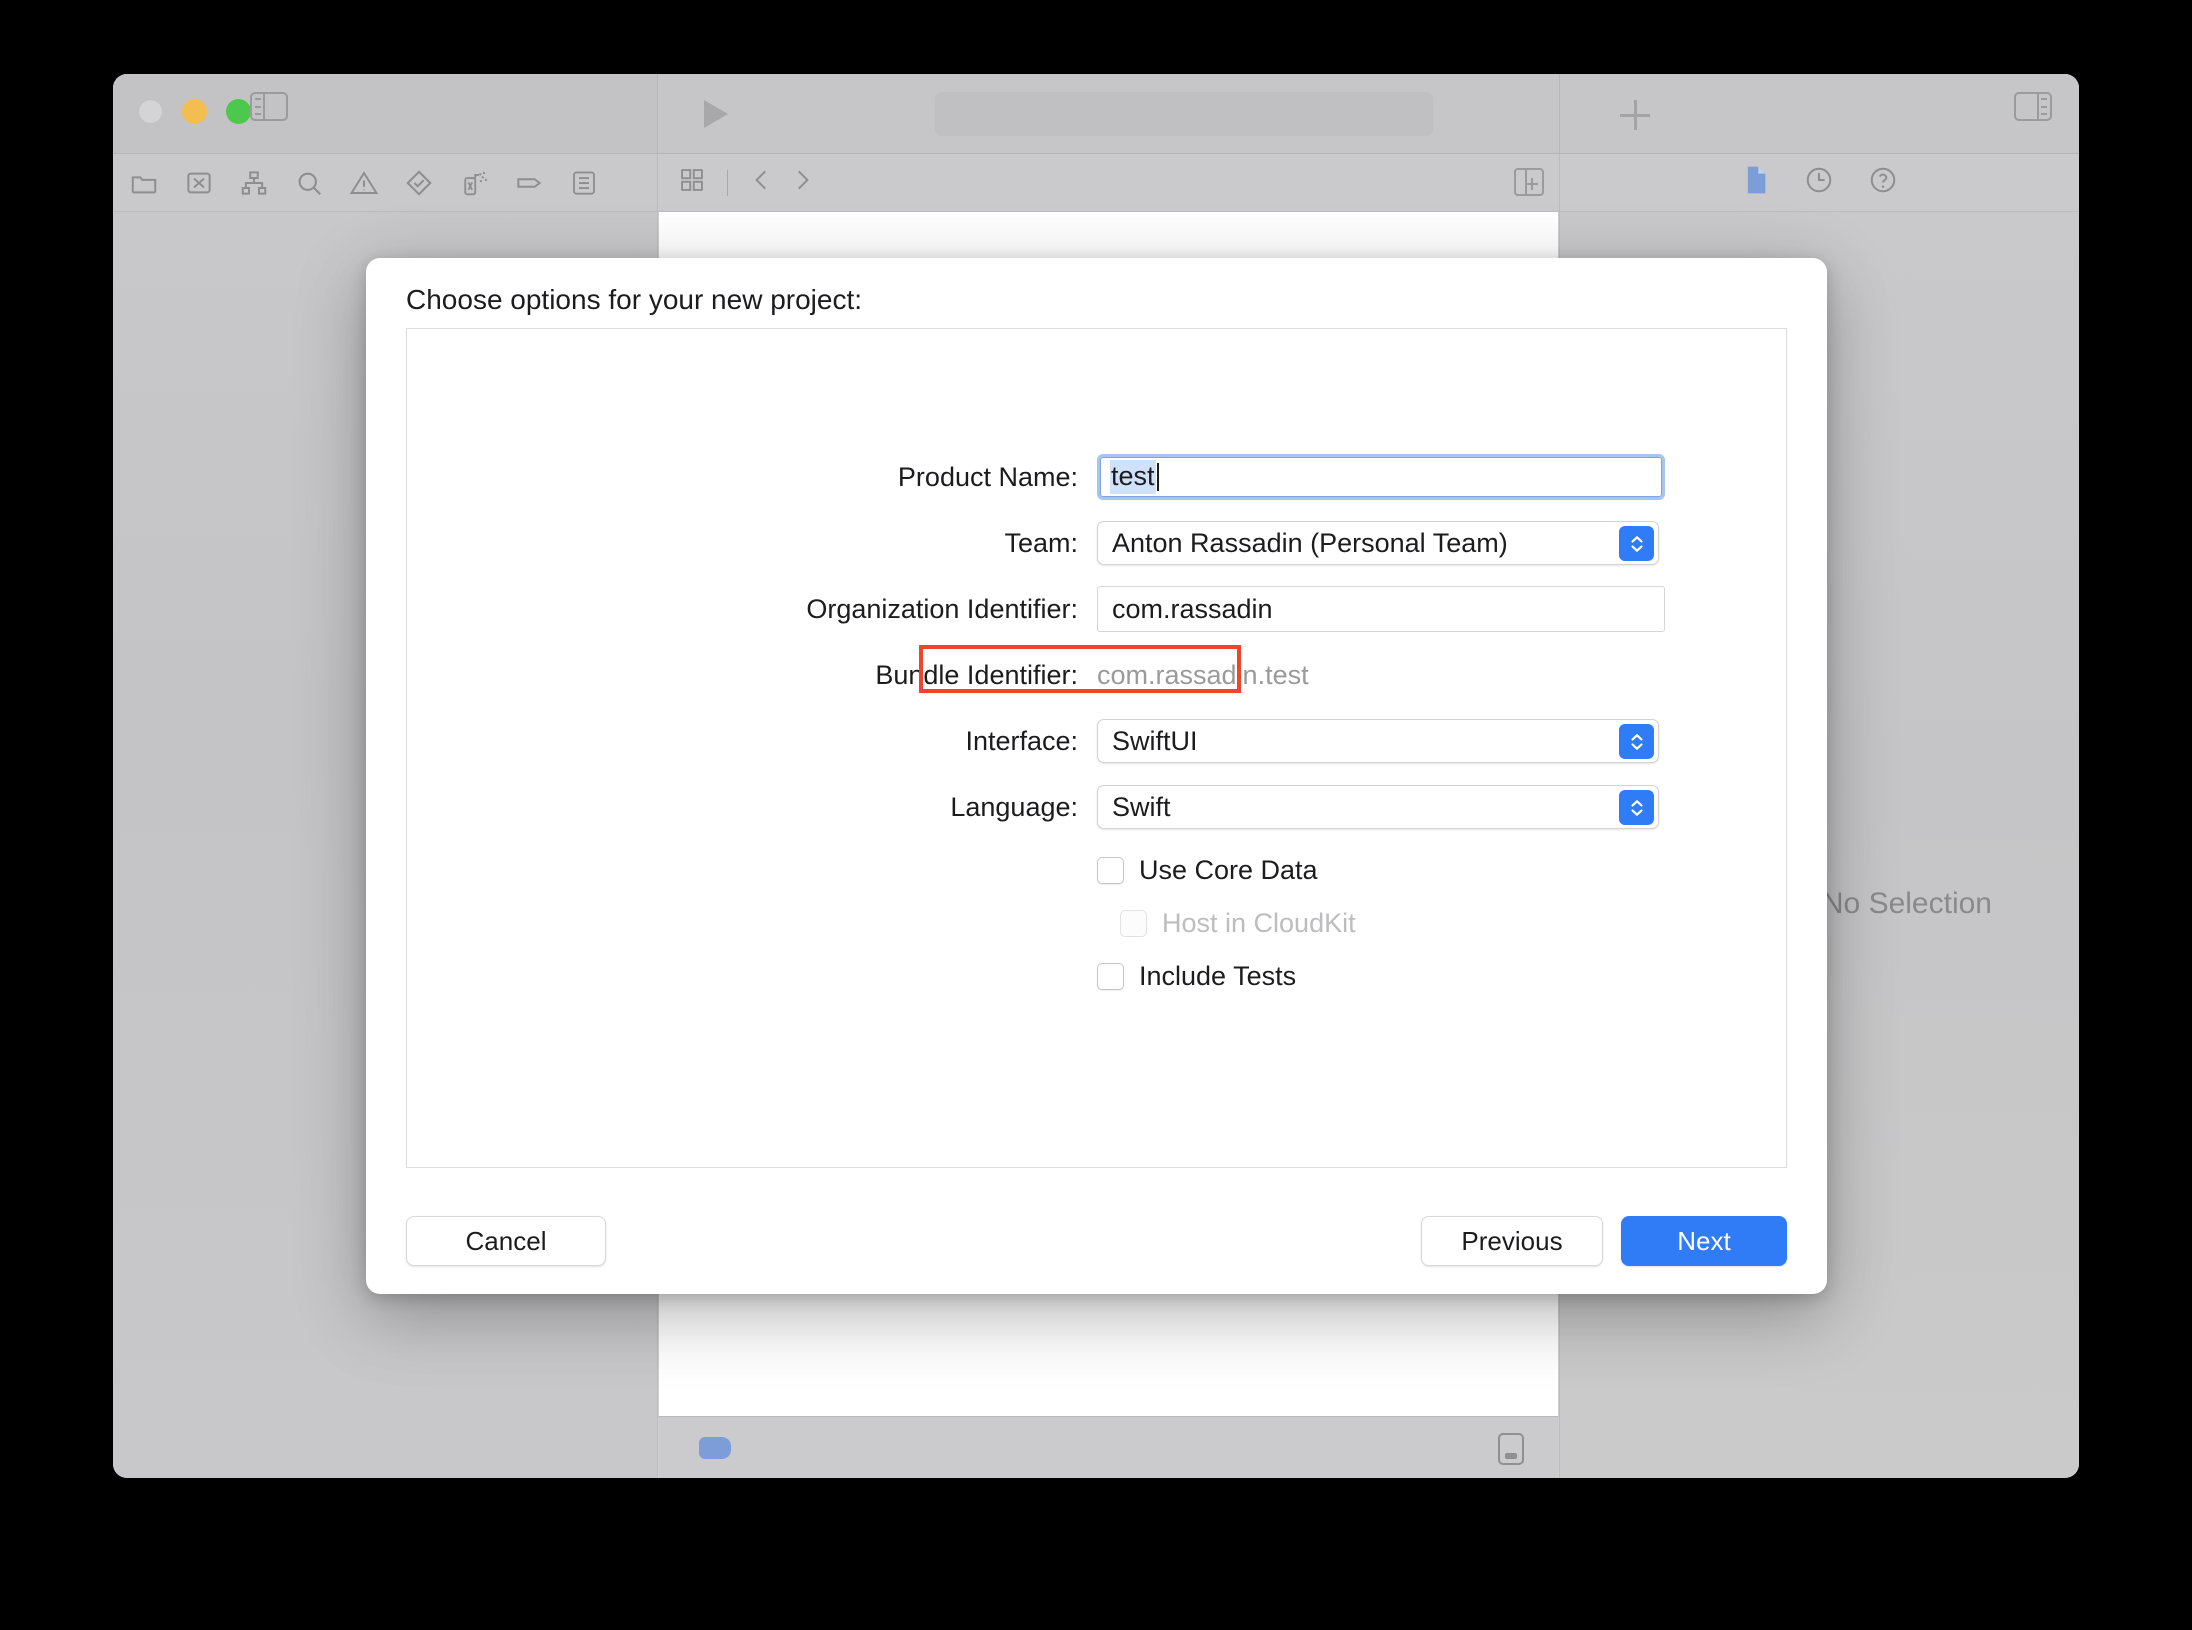 The height and width of the screenshot is (1630, 2192). I want to click on minimize-window-button, so click(194, 111).